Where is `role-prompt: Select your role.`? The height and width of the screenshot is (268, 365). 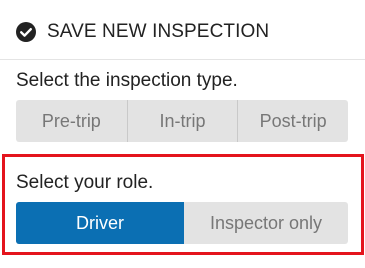 role-prompt: Select your role. is located at coordinates (85, 182).